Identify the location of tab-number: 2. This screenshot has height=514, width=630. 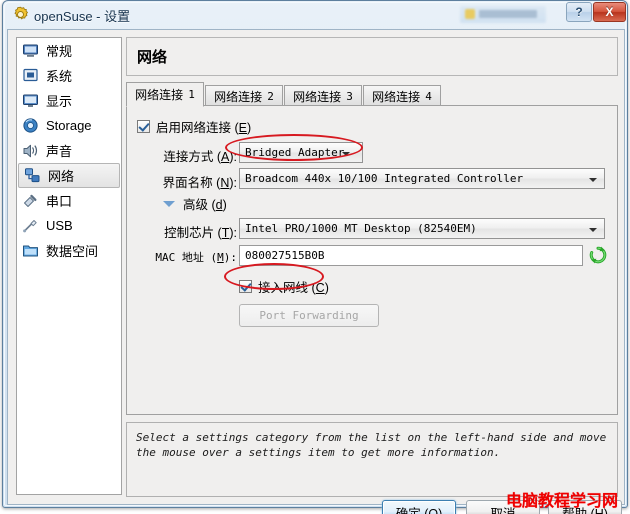
(270, 96).